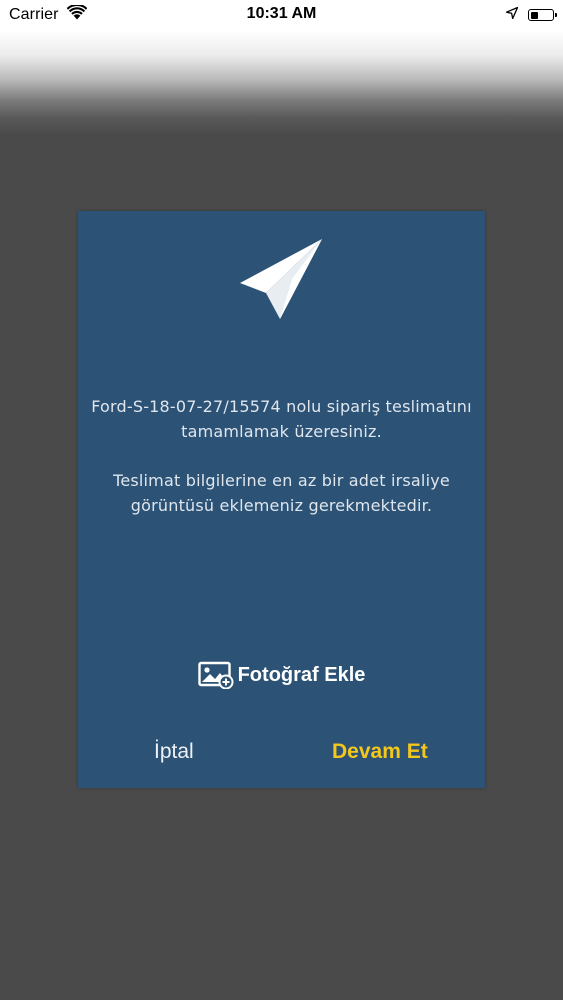 The height and width of the screenshot is (1000, 563). Describe the element at coordinates (380, 752) in the screenshot. I see `continue-button: Devam Et` at that location.